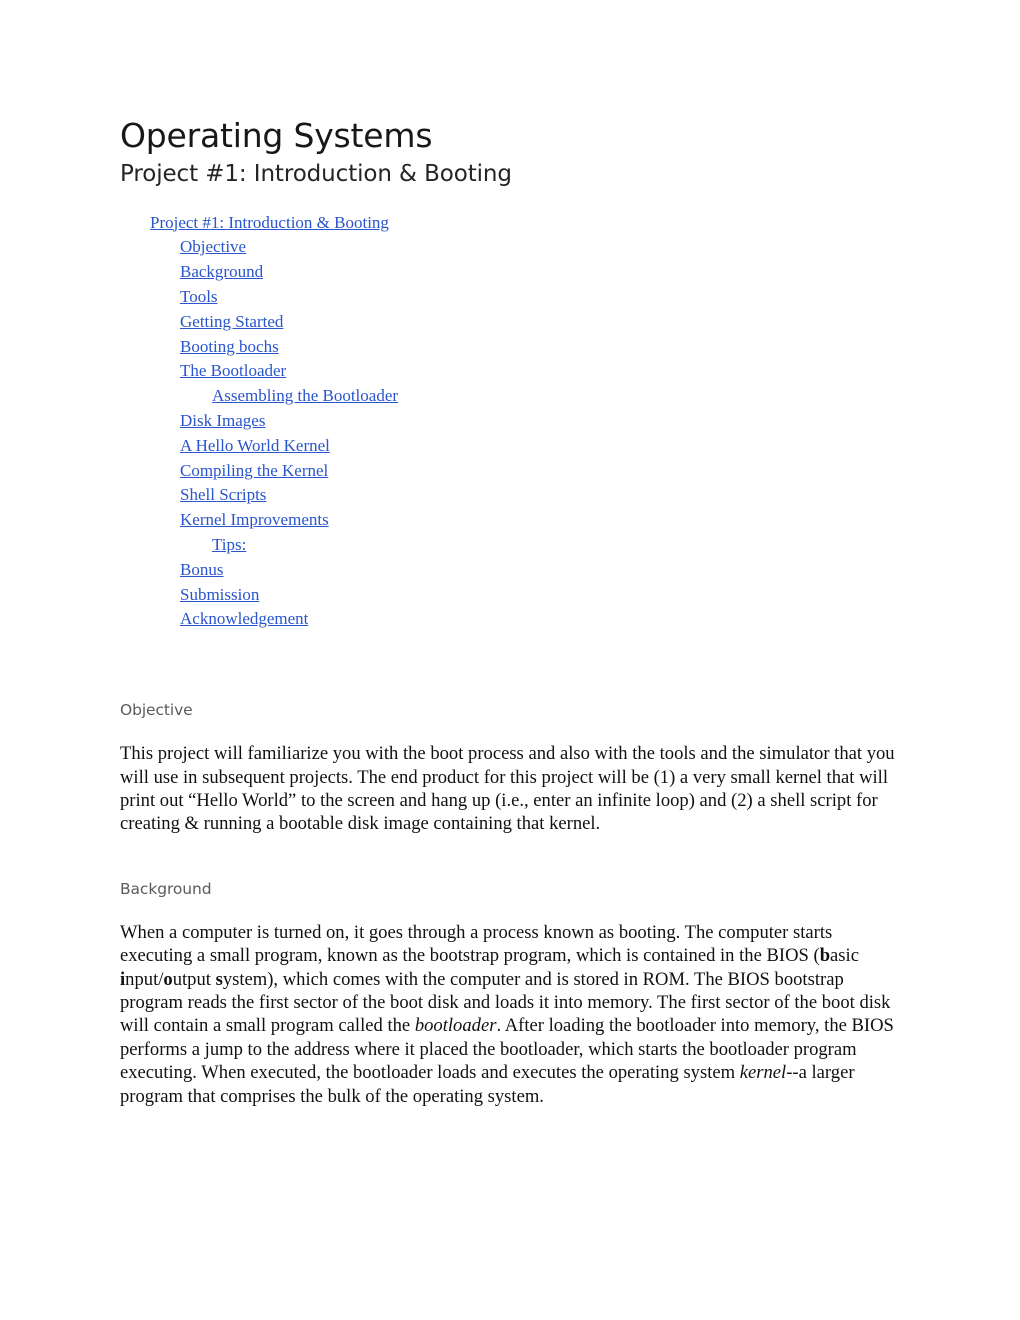 Image resolution: width=1020 pixels, height=1320 pixels. Describe the element at coordinates (510, 371) in the screenshot. I see `toc-item: The Bootloader` at that location.